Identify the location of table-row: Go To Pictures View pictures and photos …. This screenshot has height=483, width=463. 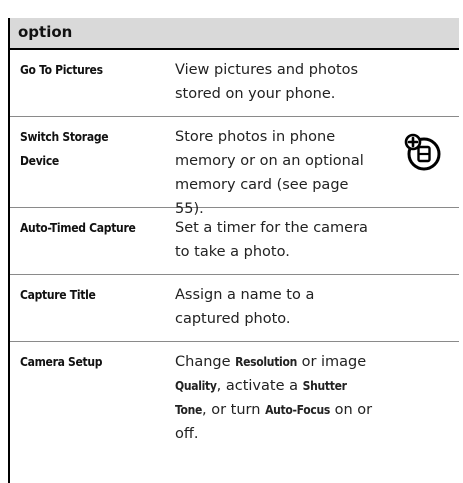
(234, 83).